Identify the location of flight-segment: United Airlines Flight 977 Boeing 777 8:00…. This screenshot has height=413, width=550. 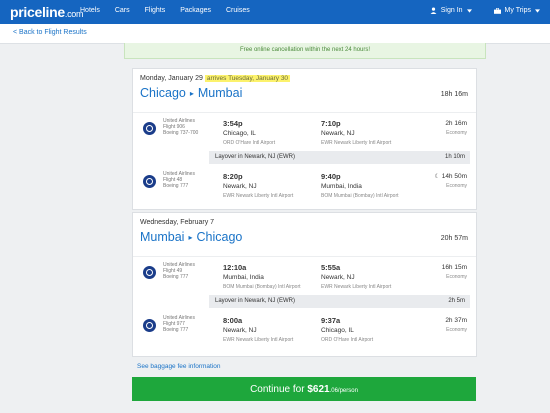
(304, 332).